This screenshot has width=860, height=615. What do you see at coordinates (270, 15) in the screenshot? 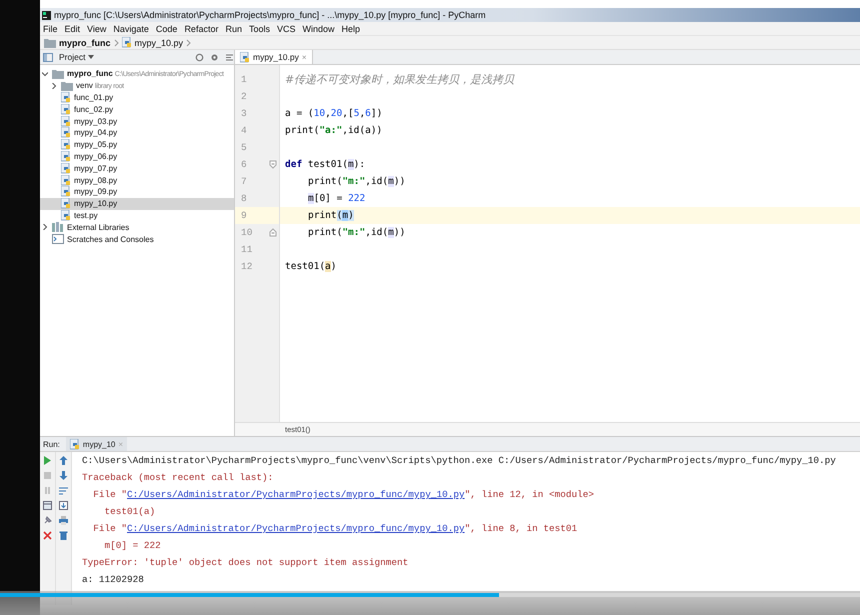
I see `window-title: mypro_func [C:\Users\Administrator\PycharmProjects\mypro_func] - ...\mypy_10.py [mypro_func] - PyCharm` at bounding box center [270, 15].